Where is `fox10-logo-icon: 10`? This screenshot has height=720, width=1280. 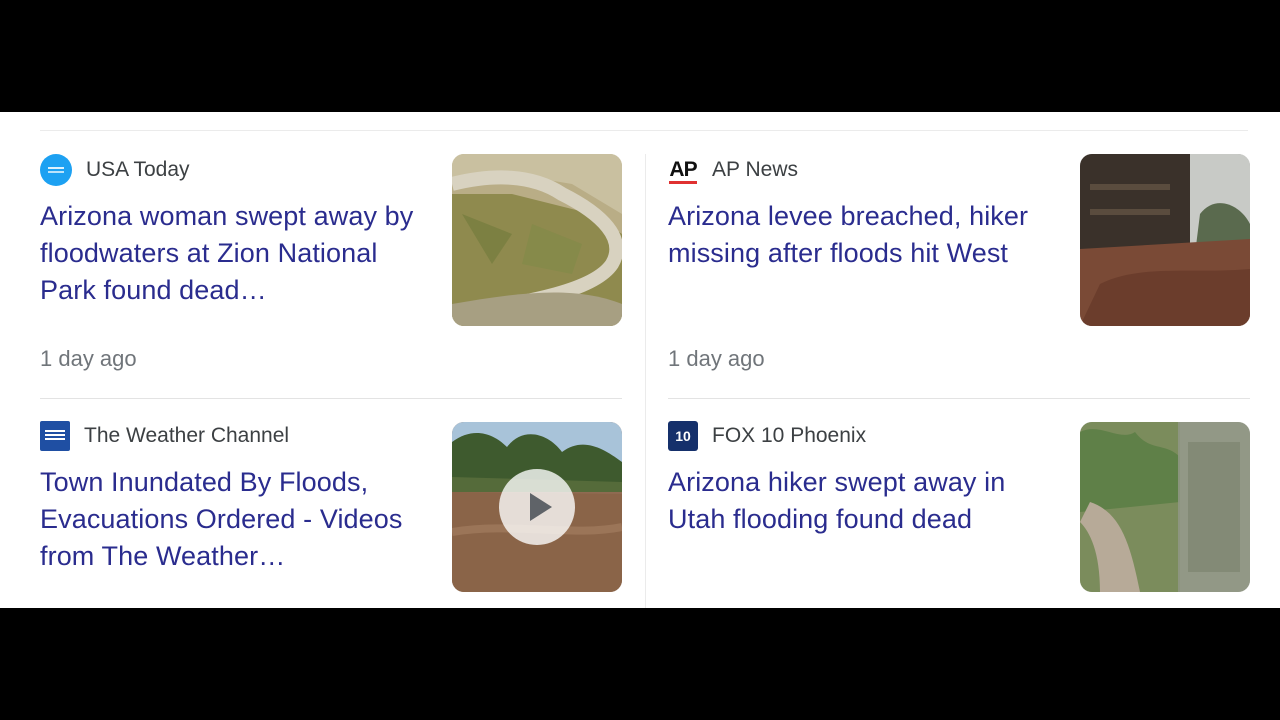
fox10-logo-icon: 10 is located at coordinates (683, 436).